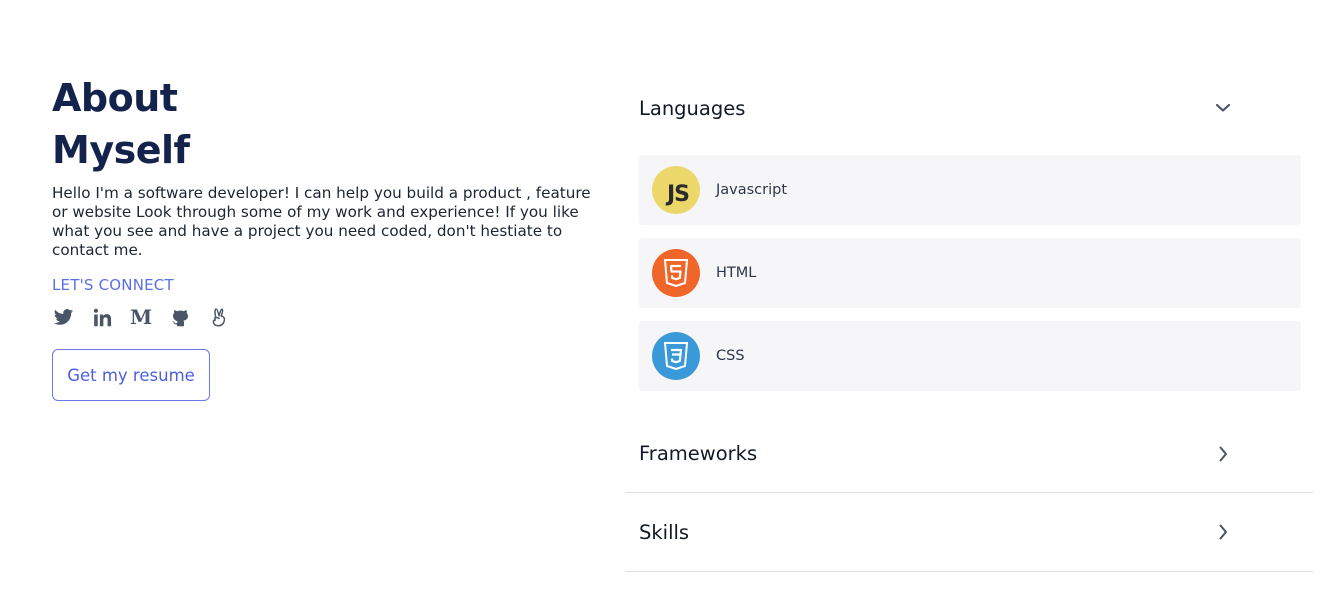 The image size is (1321, 593). I want to click on accordion-skills-title: Skills, so click(664, 532).